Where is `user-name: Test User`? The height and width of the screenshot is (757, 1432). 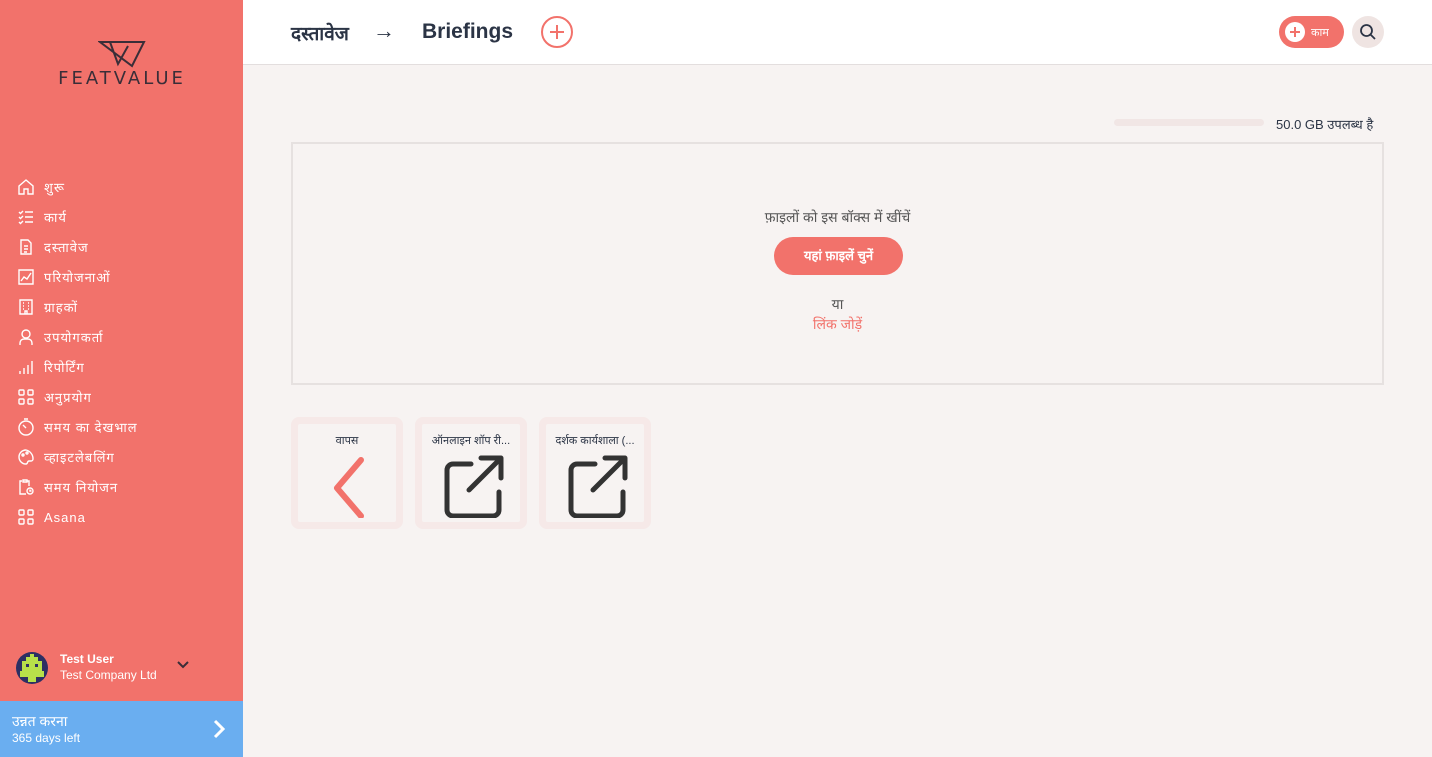
user-name: Test User is located at coordinates (87, 659).